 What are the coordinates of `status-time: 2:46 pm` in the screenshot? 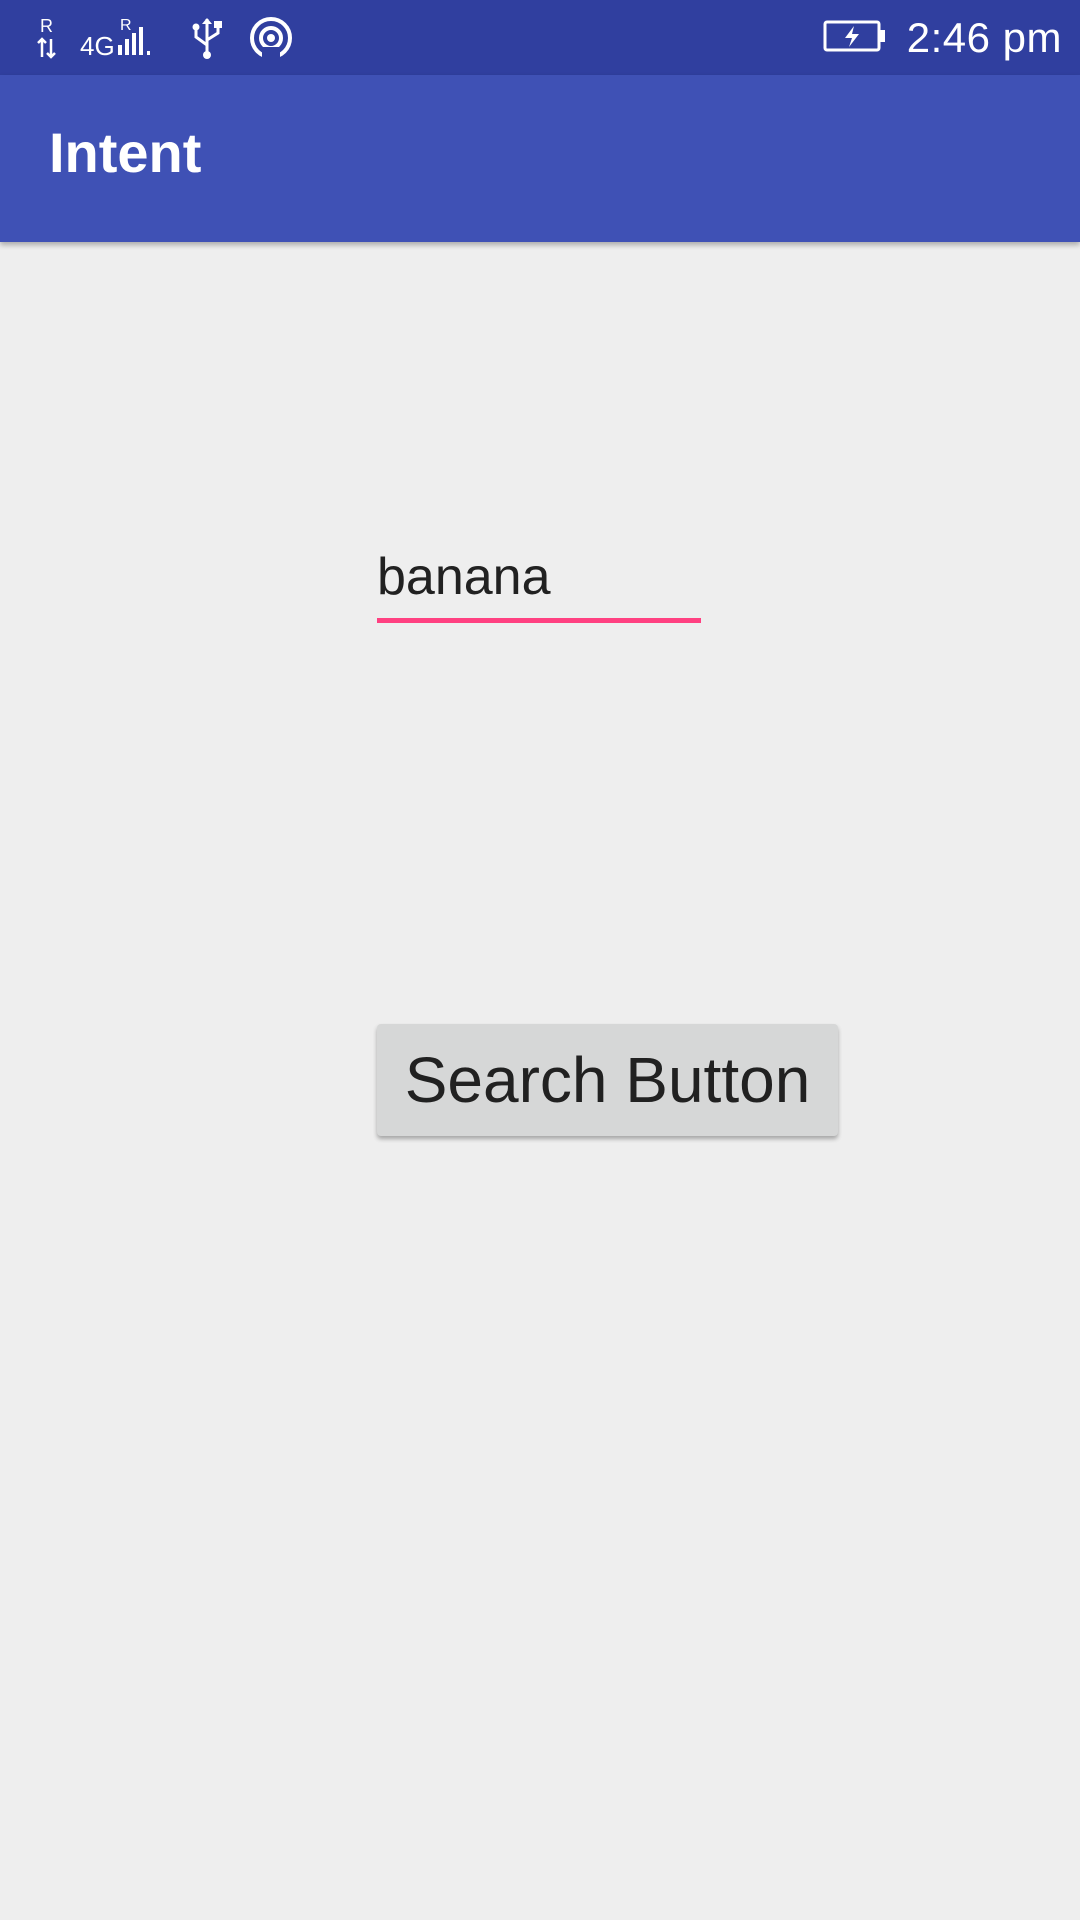 It's located at (984, 37).